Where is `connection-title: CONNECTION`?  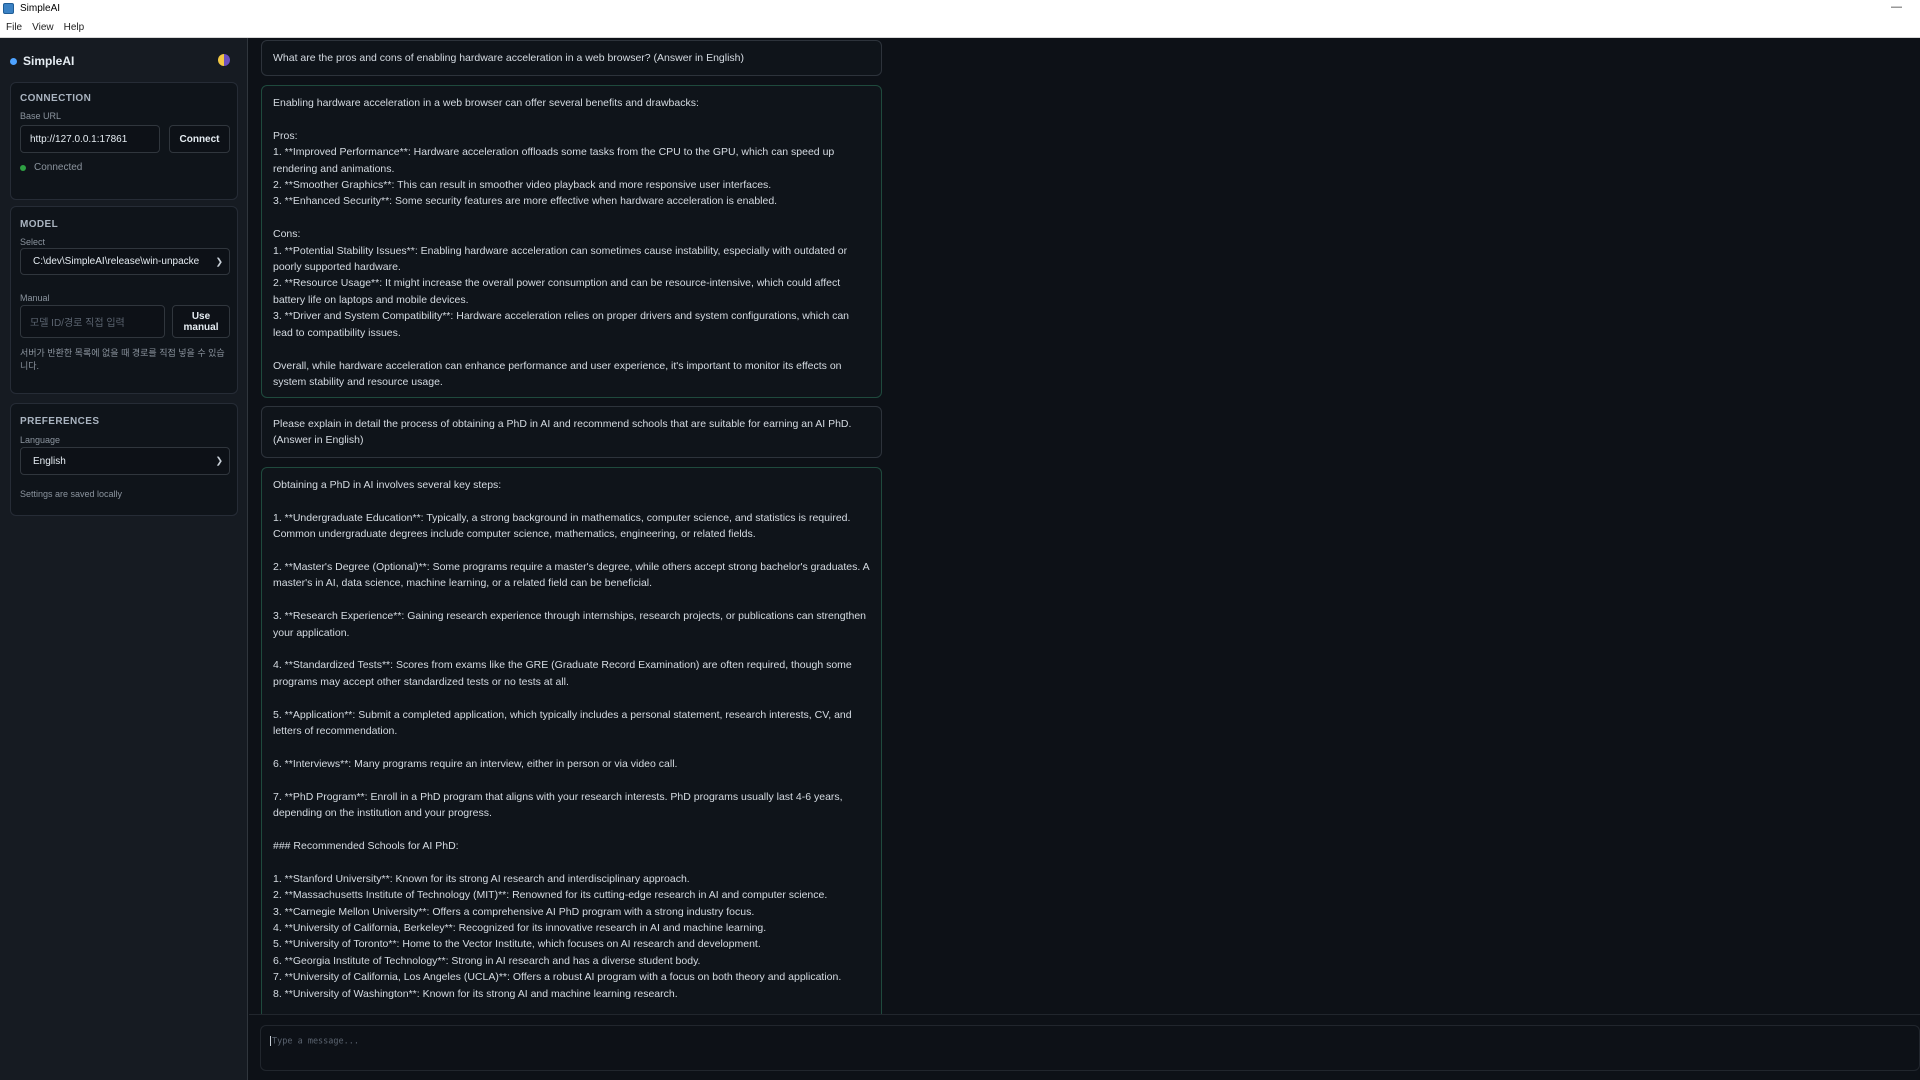
connection-title: CONNECTION is located at coordinates (56, 98).